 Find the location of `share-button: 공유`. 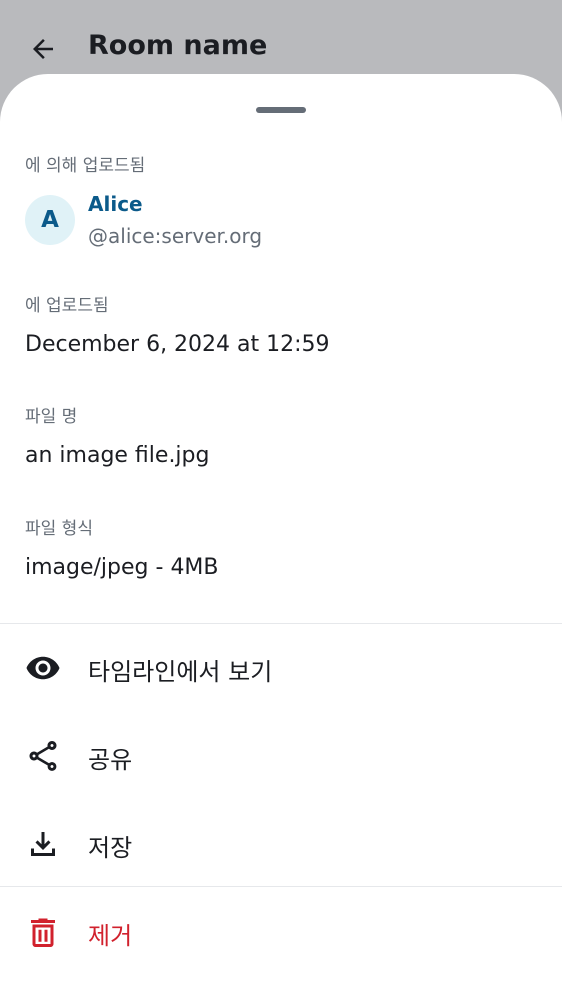

share-button: 공유 is located at coordinates (281, 755).